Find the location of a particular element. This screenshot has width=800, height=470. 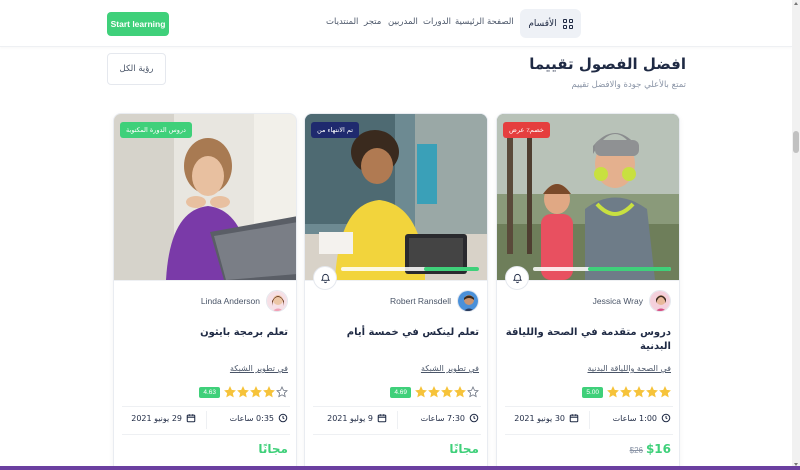

rating: 4.63 is located at coordinates (243, 392).